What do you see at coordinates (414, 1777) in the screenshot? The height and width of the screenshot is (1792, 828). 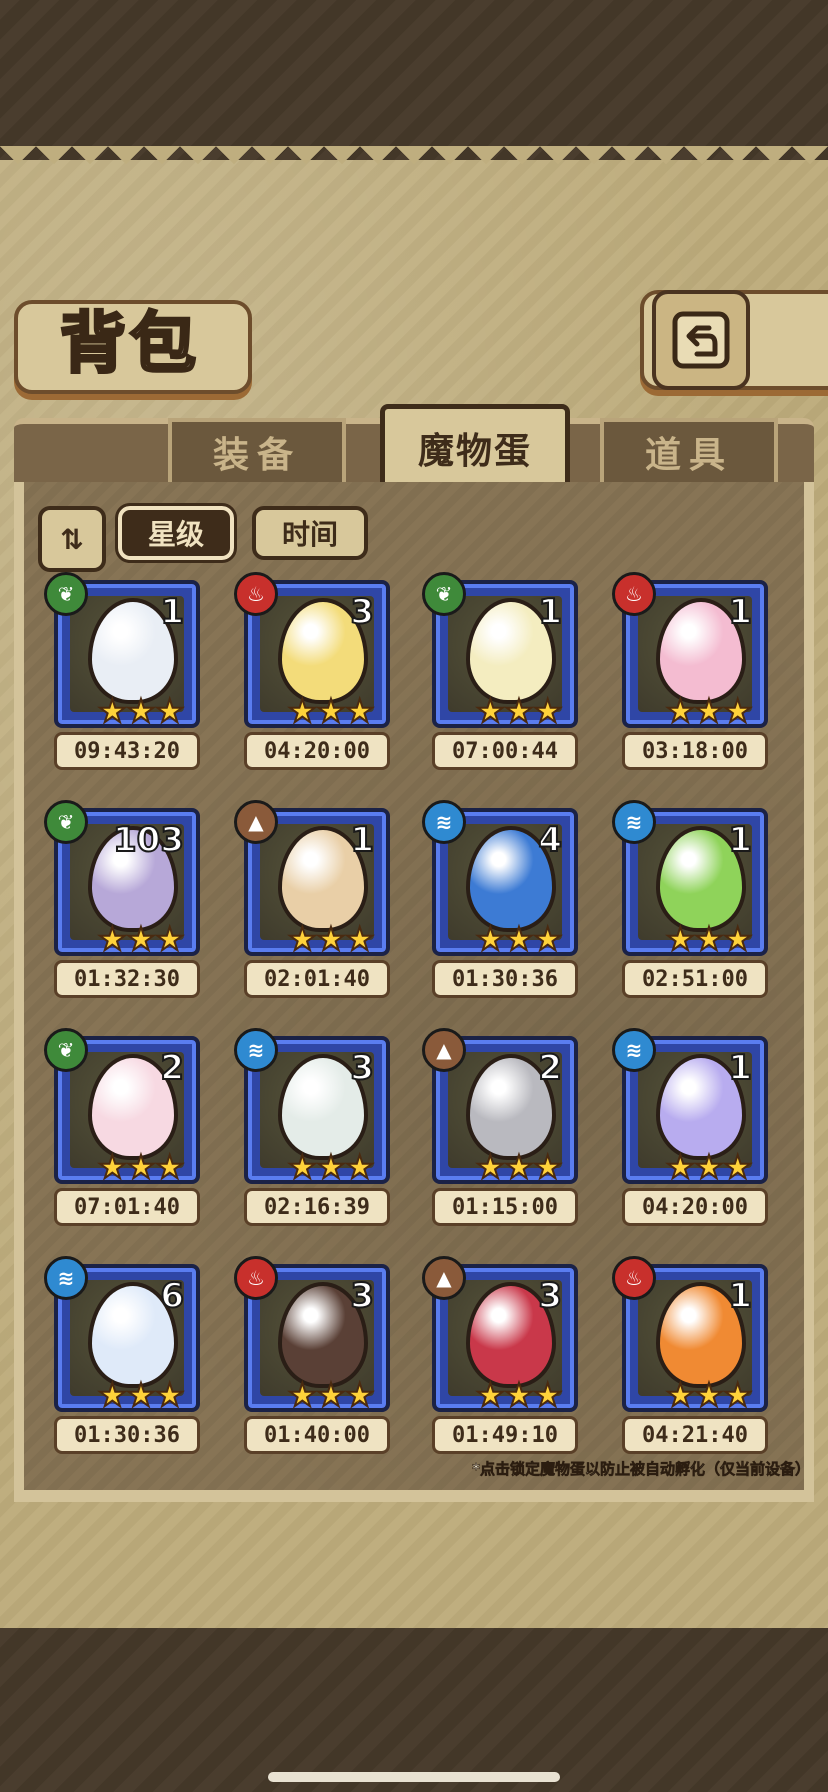 I see `home-indicator` at bounding box center [414, 1777].